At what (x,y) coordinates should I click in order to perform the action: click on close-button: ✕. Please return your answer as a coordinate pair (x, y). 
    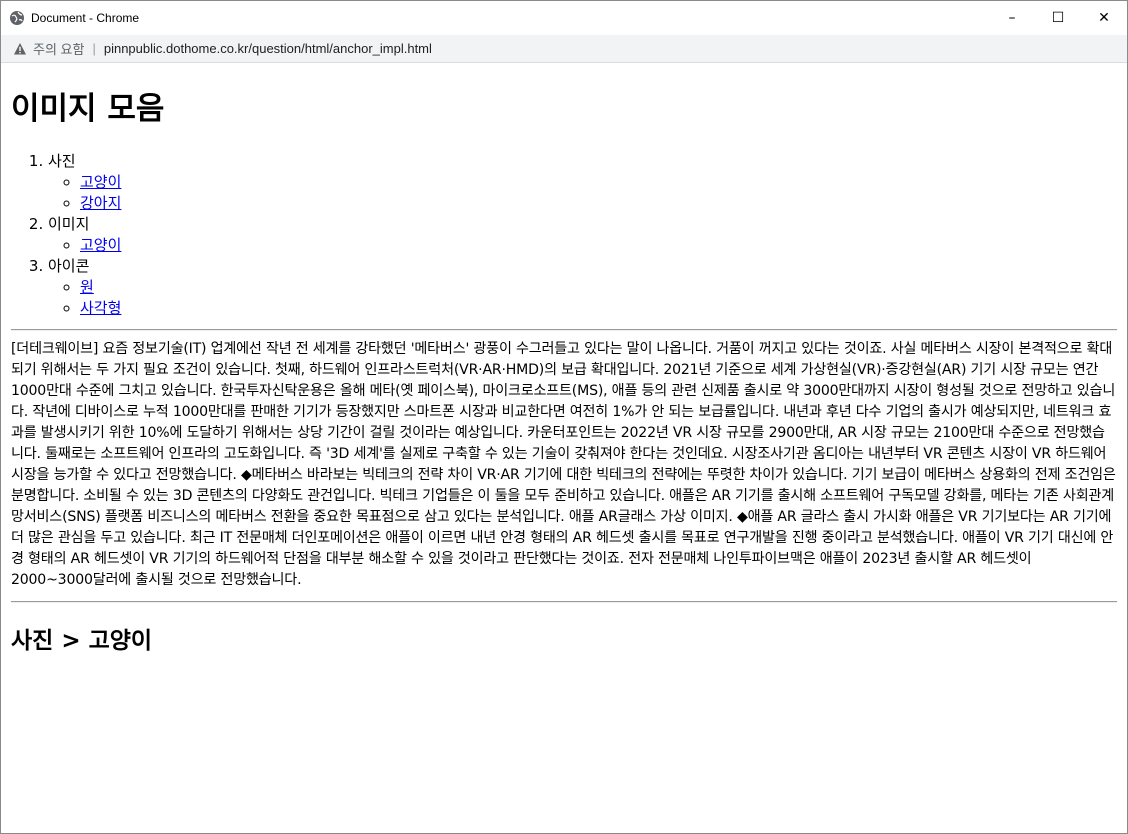
    Looking at the image, I should click on (1104, 18).